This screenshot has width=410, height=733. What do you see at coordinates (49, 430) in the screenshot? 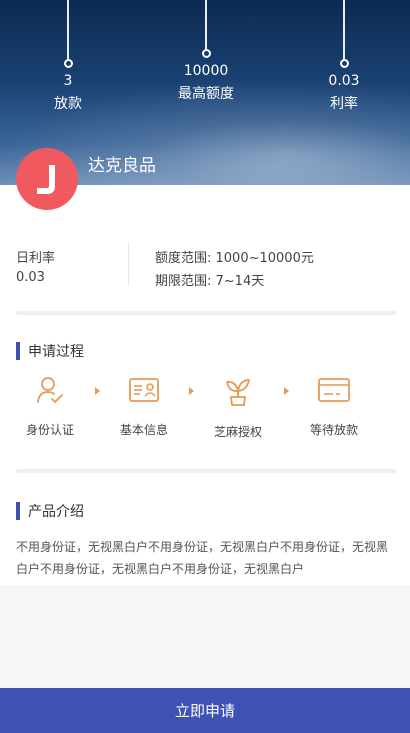
I see `step-label: 身份认证` at bounding box center [49, 430].